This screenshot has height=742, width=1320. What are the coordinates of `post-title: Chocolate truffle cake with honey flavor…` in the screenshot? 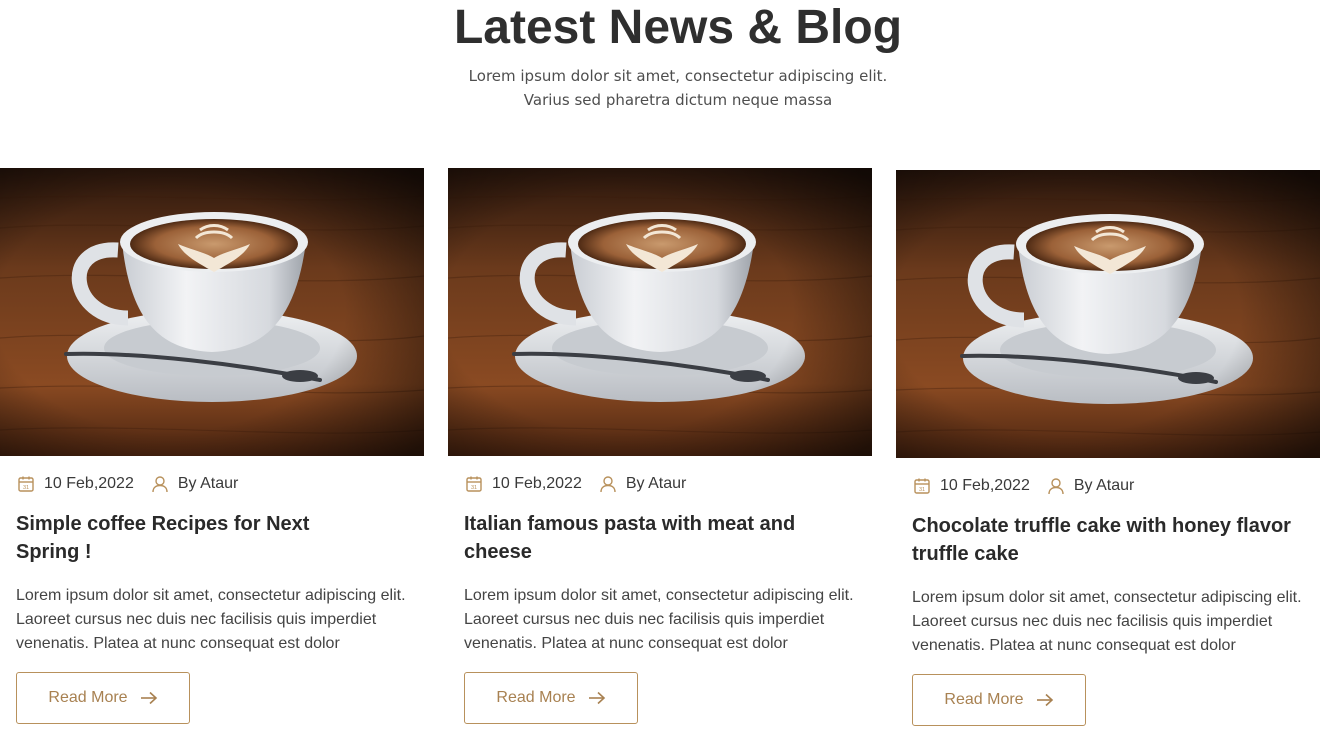 It's located at (1108, 540).